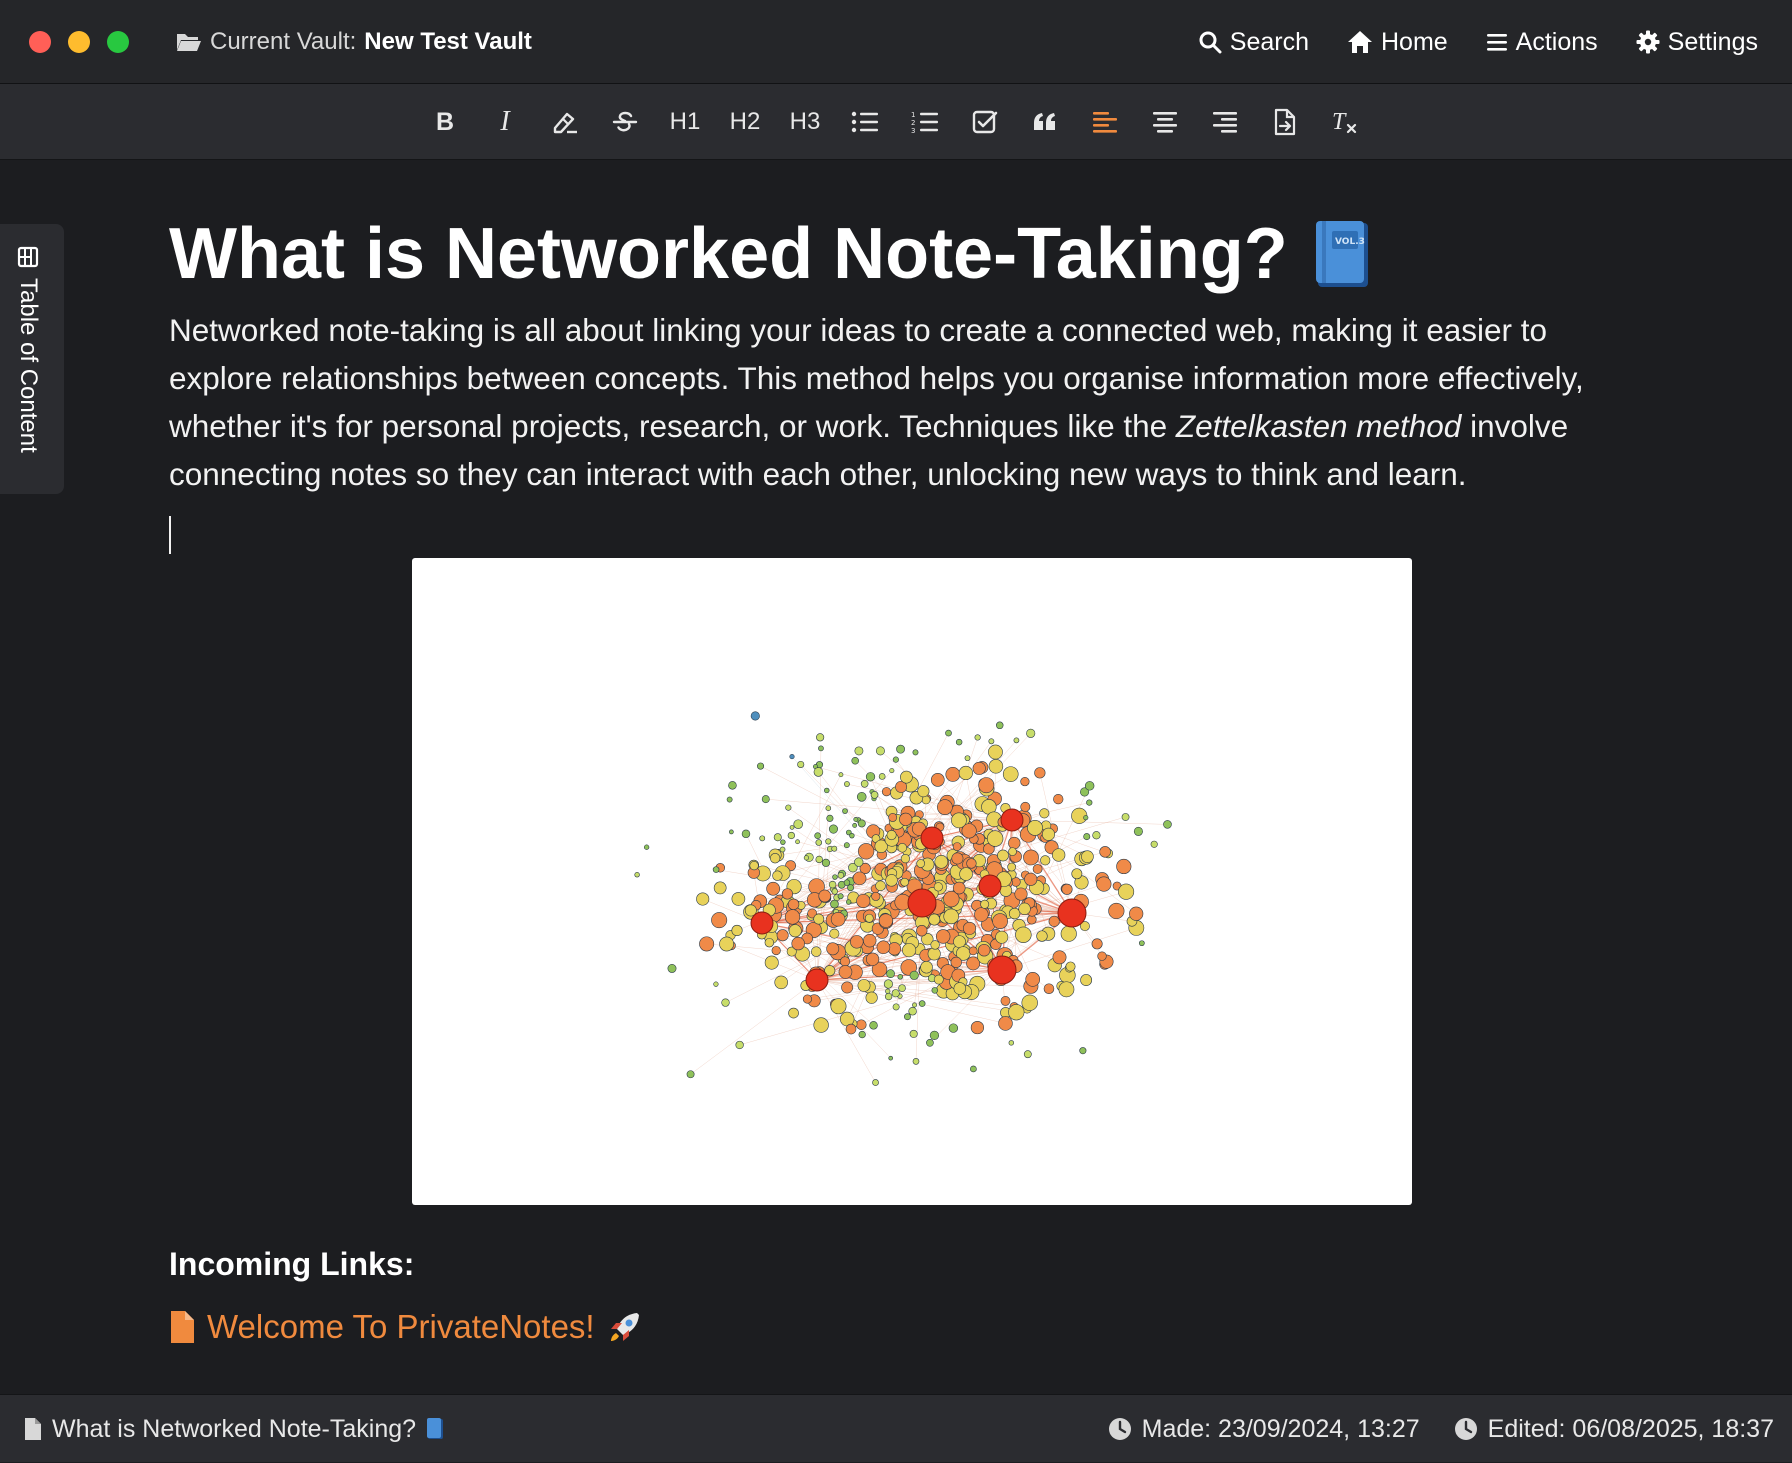 The image size is (1792, 1463). I want to click on italic-icon: I, so click(504, 122).